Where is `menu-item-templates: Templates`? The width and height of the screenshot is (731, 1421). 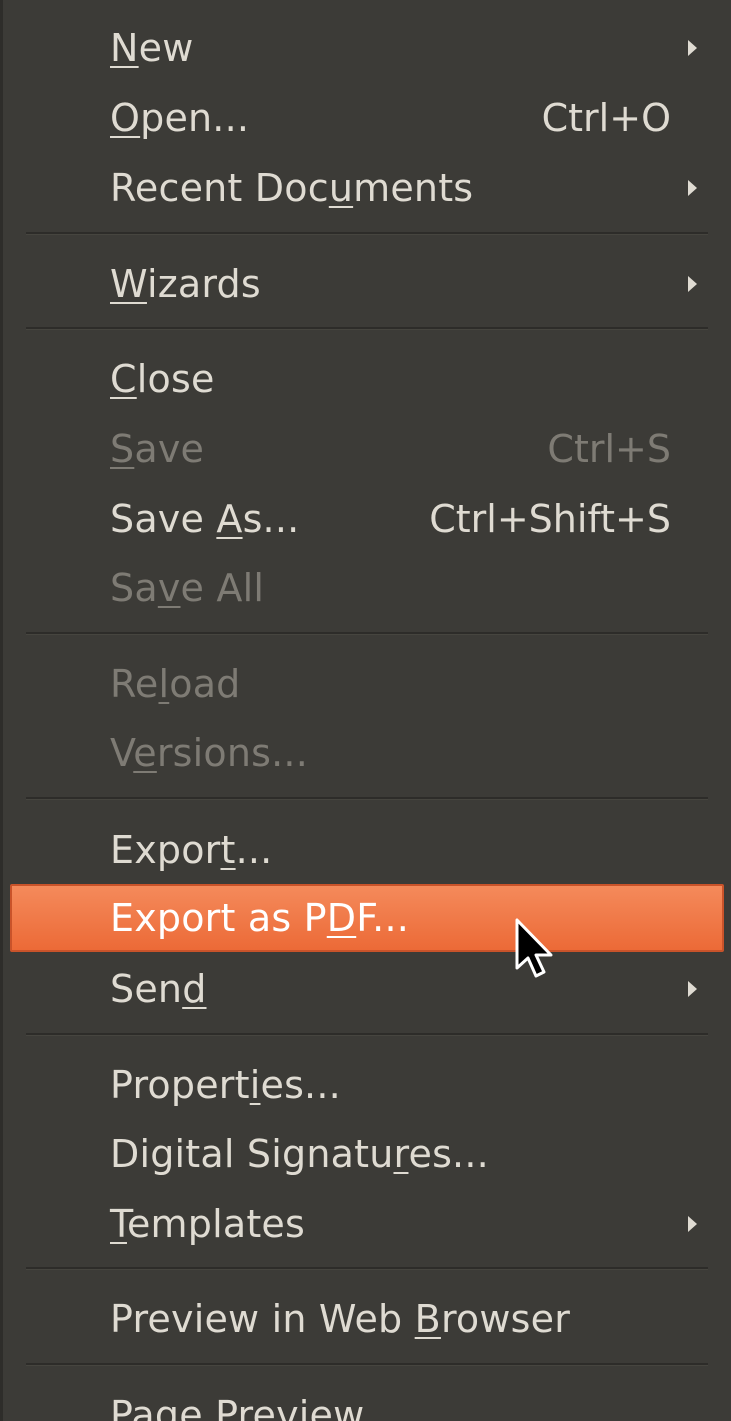
menu-item-templates: Templates is located at coordinates (365, 1224).